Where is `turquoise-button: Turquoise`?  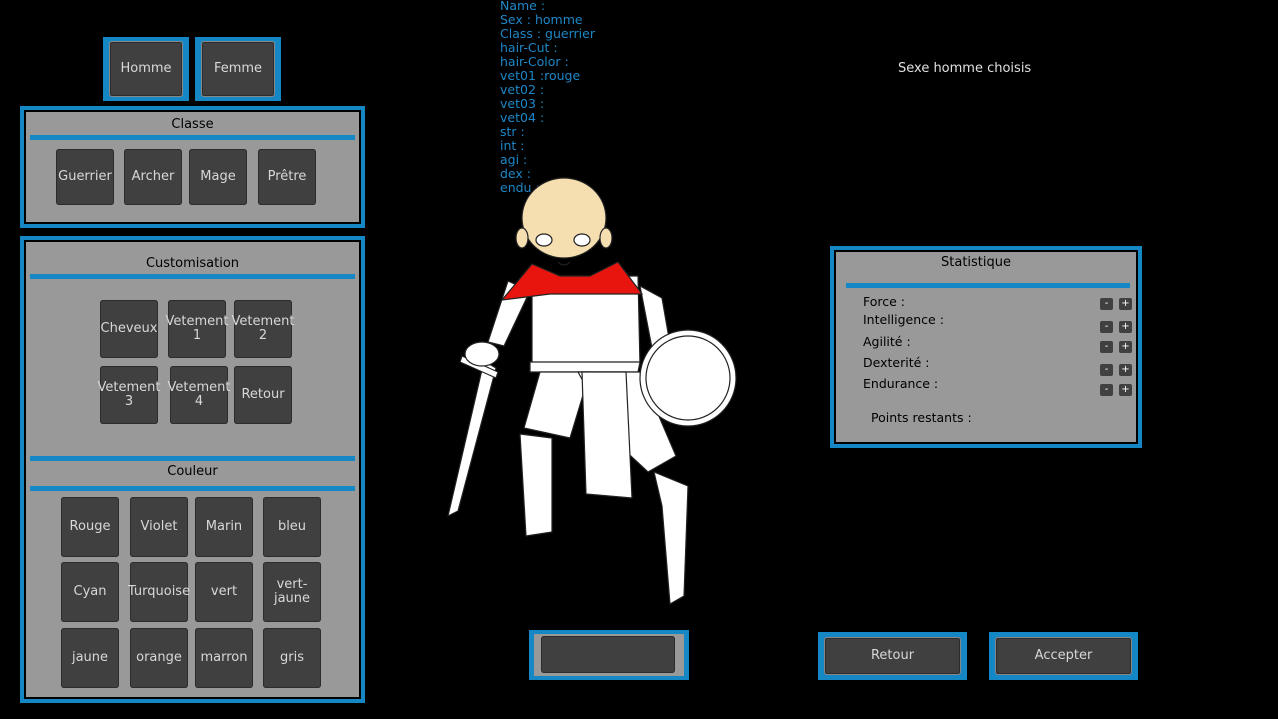 turquoise-button: Turquoise is located at coordinates (159, 592).